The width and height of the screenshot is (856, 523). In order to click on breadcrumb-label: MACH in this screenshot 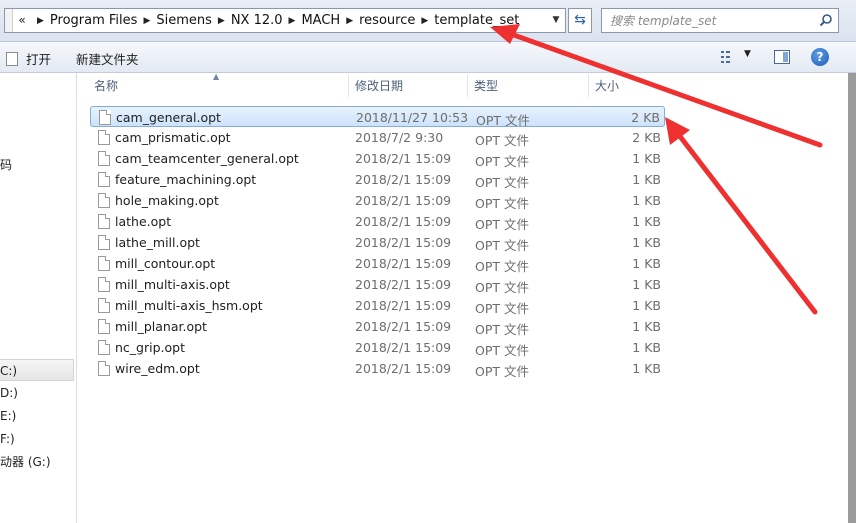, I will do `click(321, 20)`.